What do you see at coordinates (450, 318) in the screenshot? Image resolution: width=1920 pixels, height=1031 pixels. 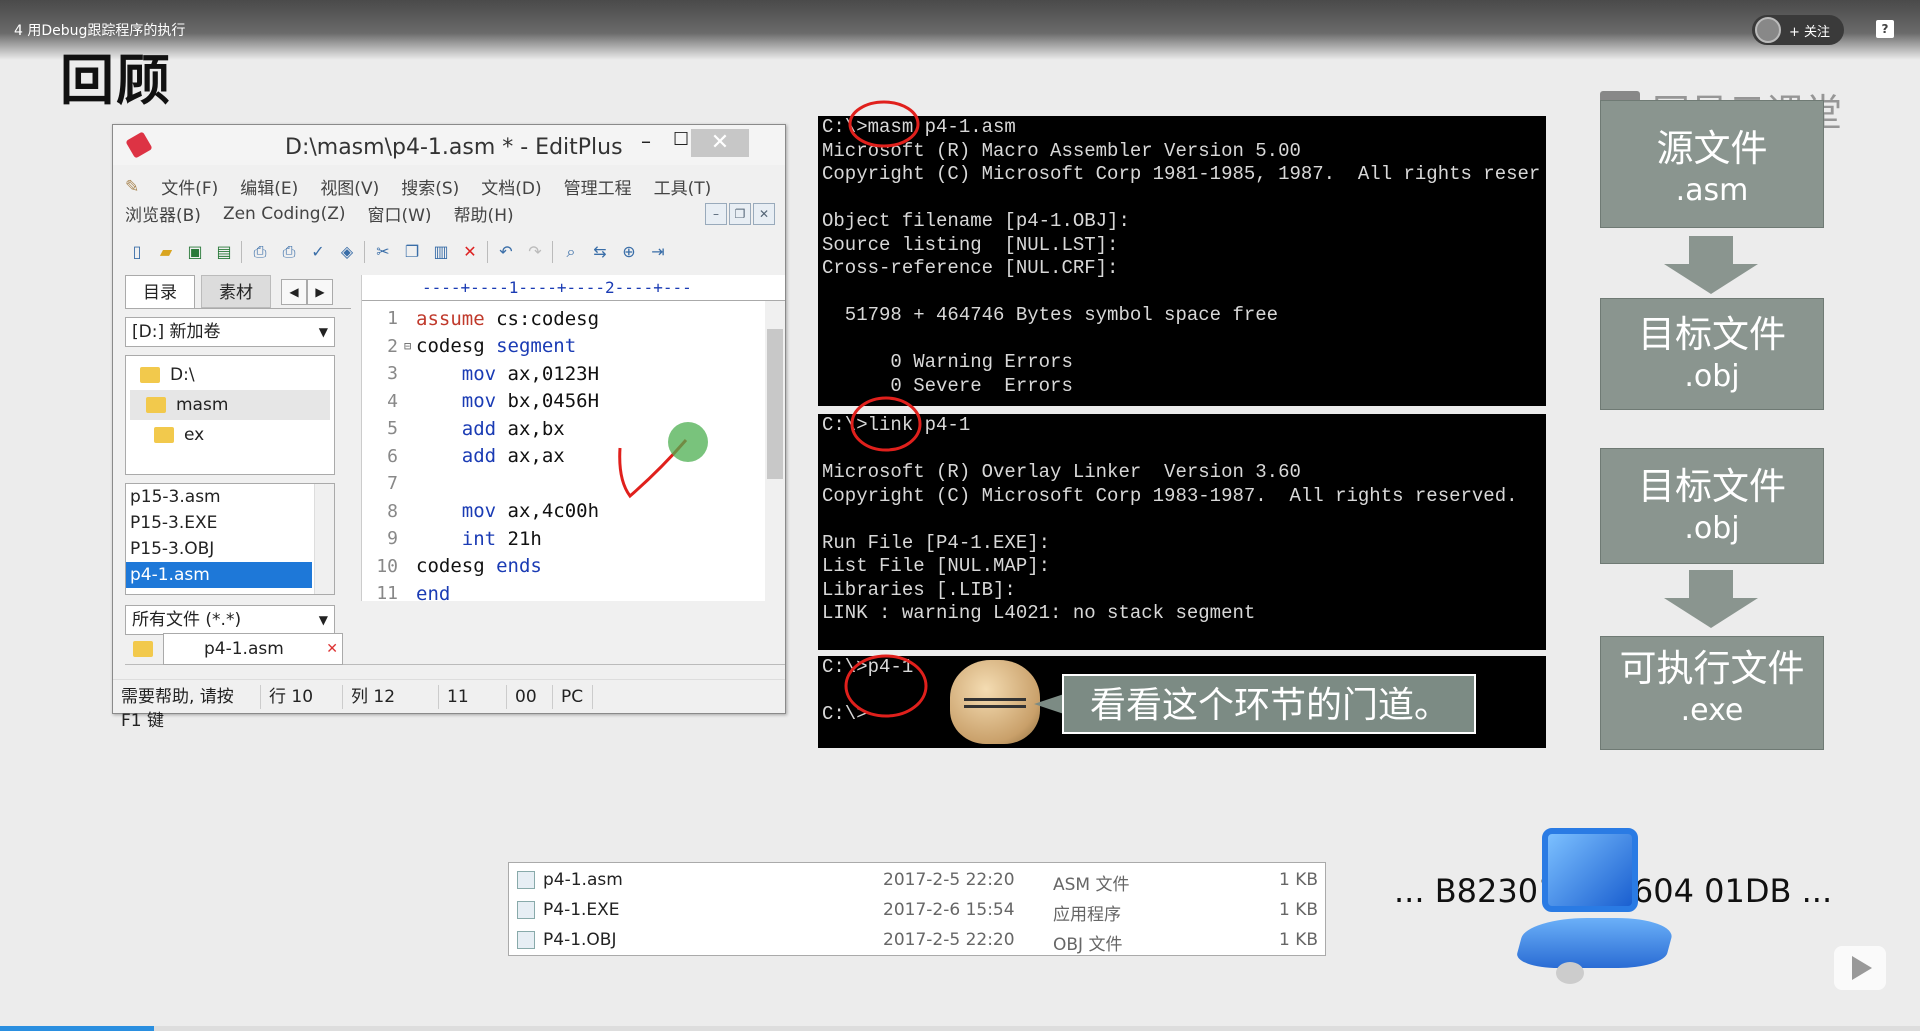 I see `code-keyword: assume` at bounding box center [450, 318].